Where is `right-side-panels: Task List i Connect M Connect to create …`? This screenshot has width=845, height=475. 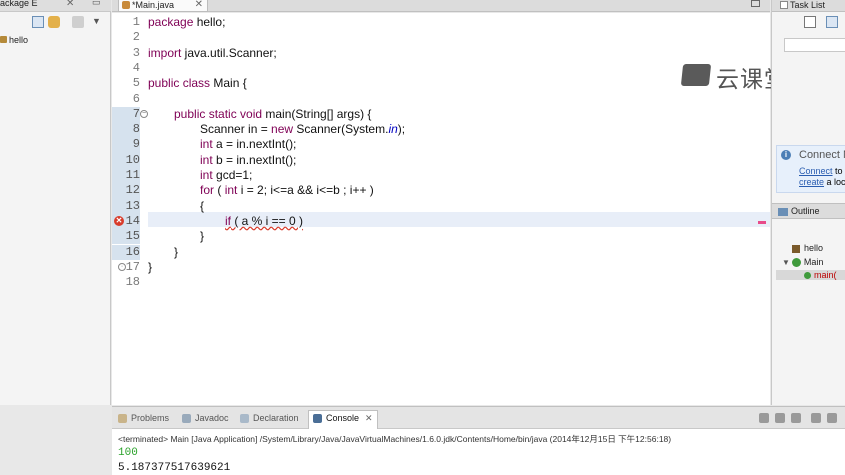
right-side-panels: Task List i Connect M Connect to create … is located at coordinates (808, 202).